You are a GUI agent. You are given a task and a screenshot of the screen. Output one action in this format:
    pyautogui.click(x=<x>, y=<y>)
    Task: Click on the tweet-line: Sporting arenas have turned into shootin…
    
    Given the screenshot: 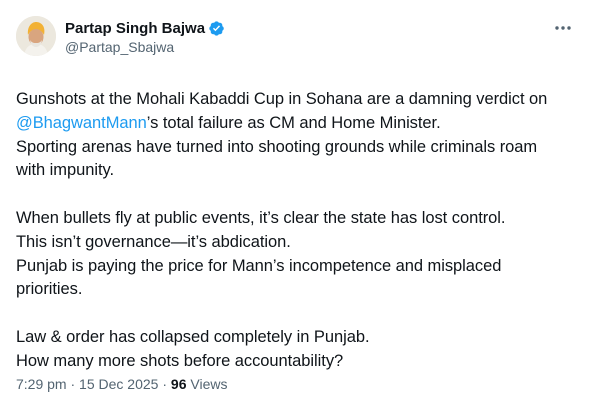 What is the action you would take?
    pyautogui.click(x=277, y=146)
    